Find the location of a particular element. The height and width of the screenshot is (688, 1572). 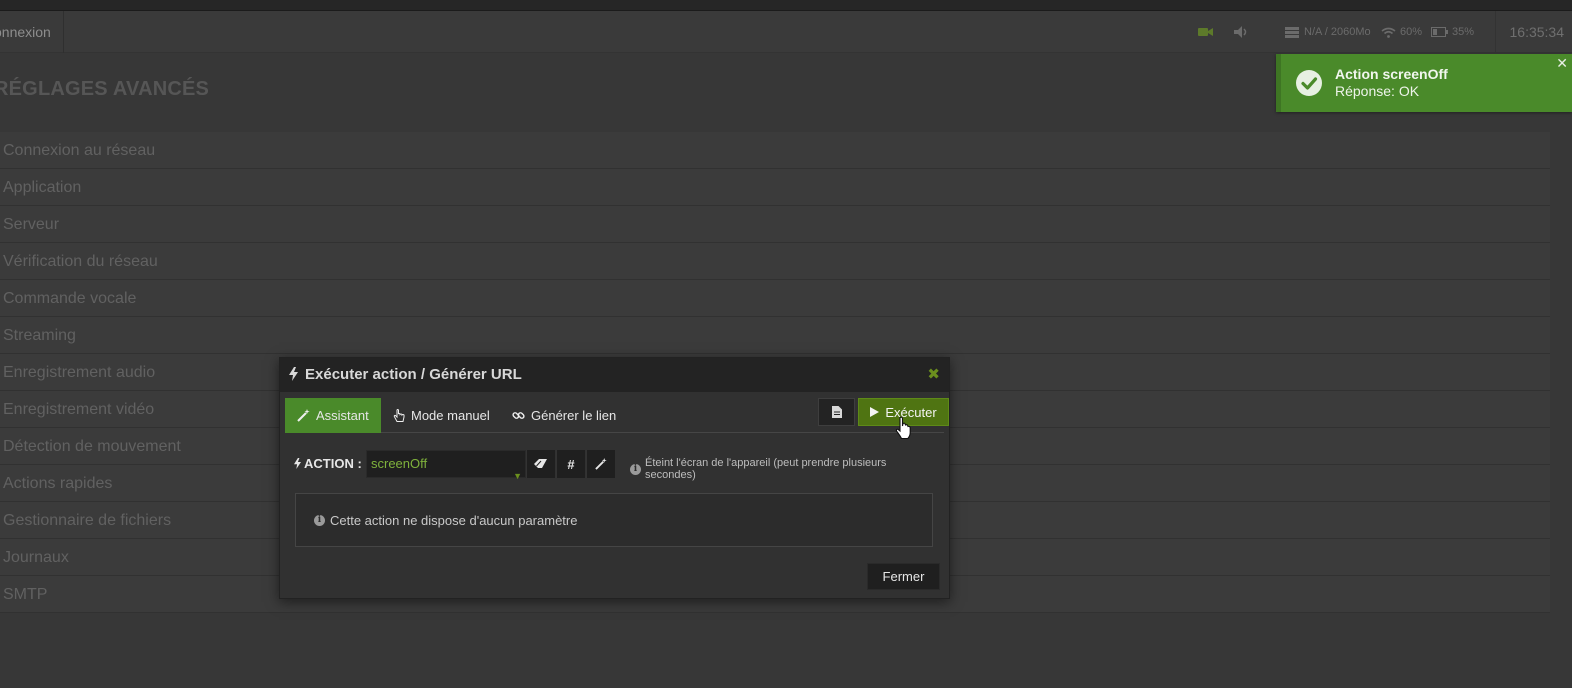

eraser-icon is located at coordinates (540, 463).